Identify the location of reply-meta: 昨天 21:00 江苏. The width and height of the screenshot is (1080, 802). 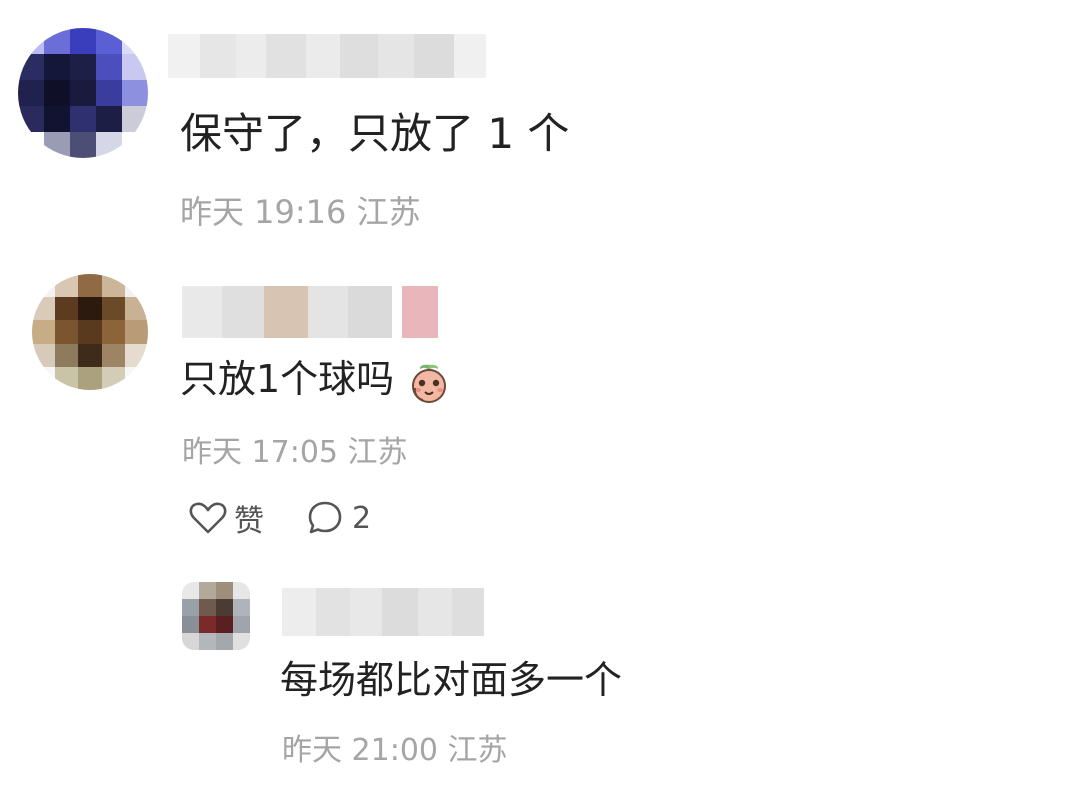
(395, 751).